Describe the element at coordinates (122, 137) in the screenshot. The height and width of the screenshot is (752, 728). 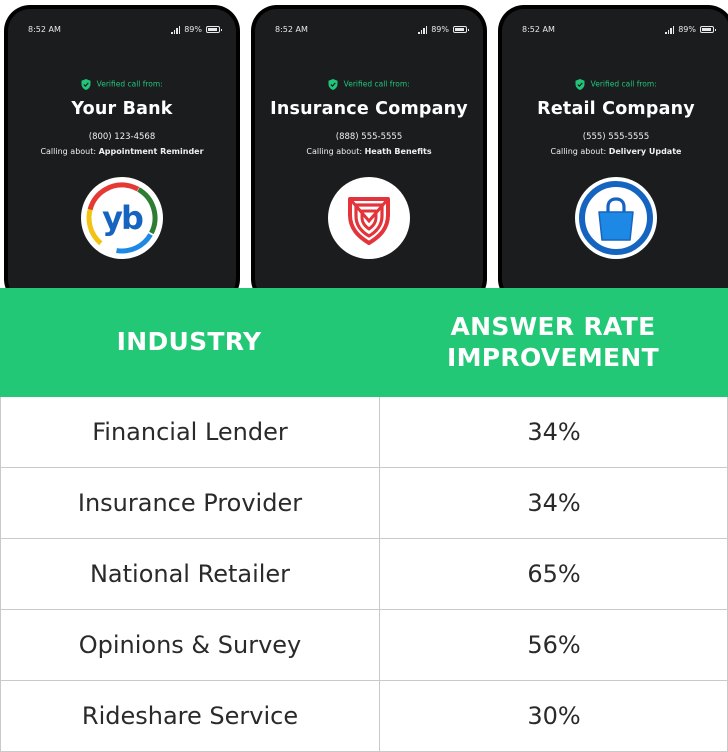
I see `caller-number: (800) 123-4568` at that location.